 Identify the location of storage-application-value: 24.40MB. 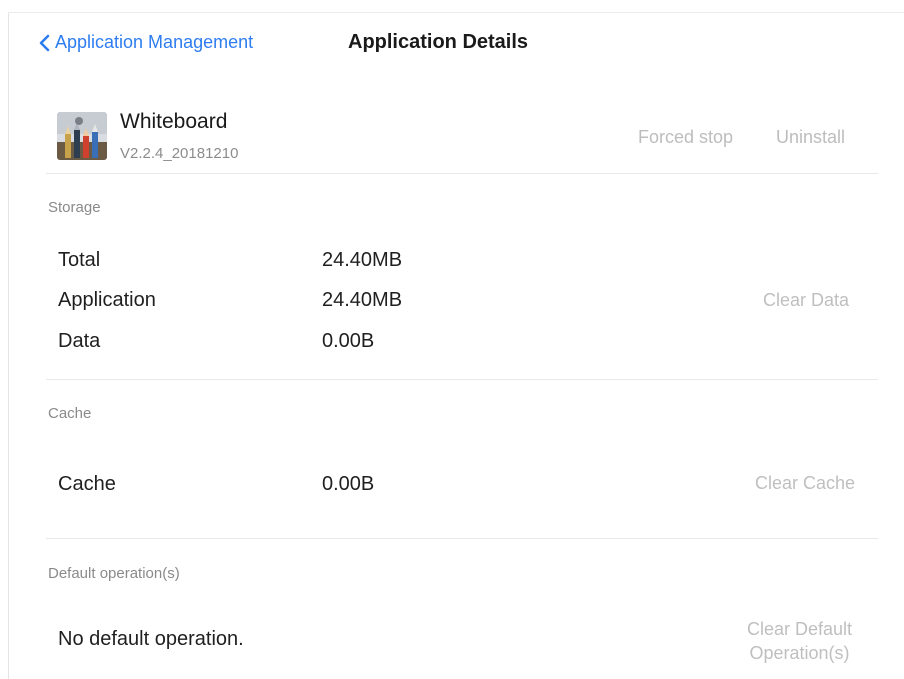
(362, 300).